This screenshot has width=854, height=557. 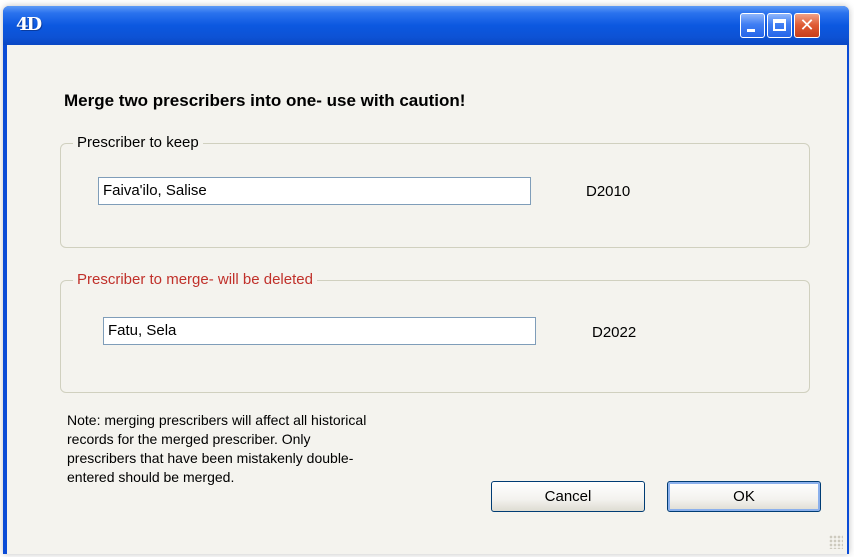 I want to click on close-button: ✕, so click(x=807, y=25).